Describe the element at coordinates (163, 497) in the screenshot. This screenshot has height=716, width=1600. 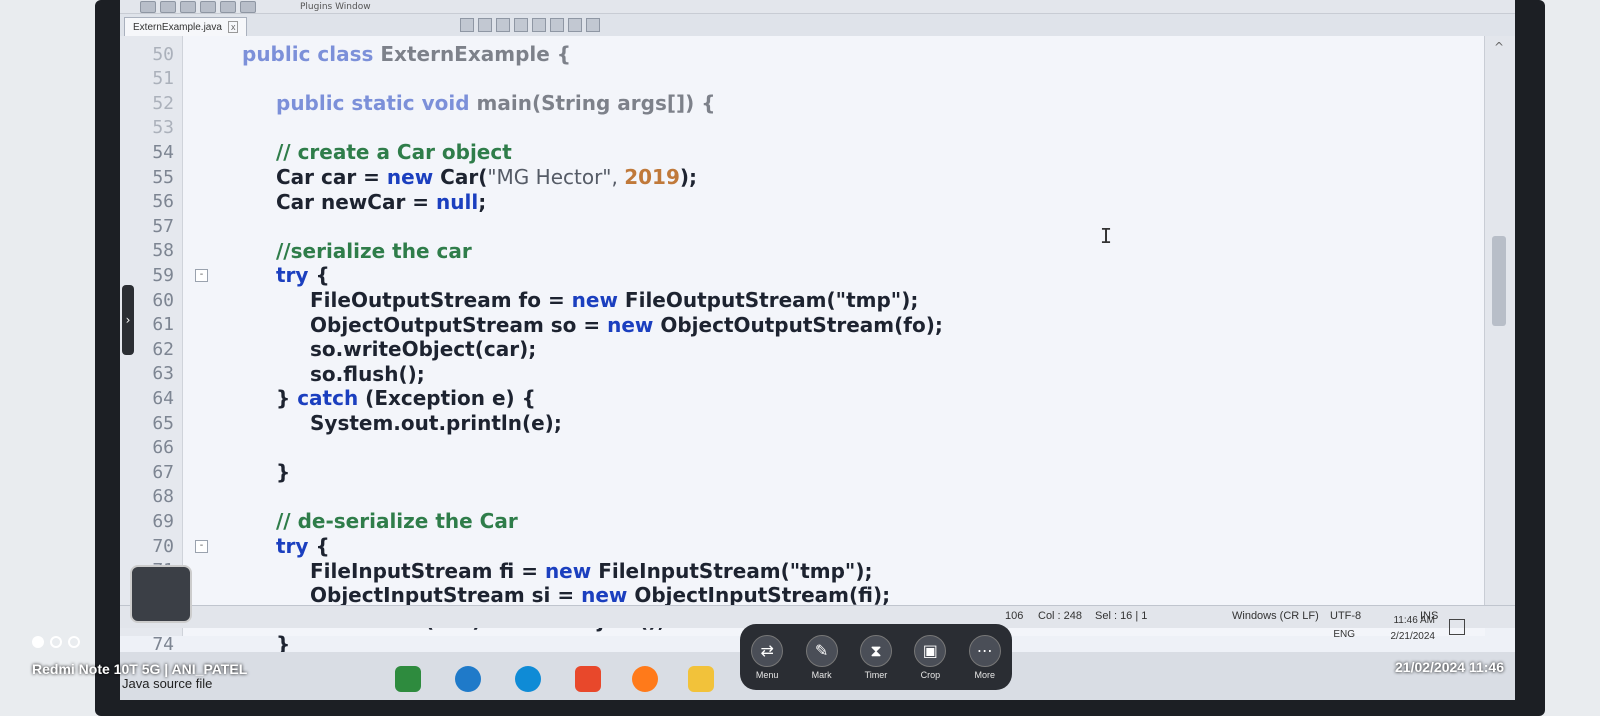
I see `line-number: 68` at that location.